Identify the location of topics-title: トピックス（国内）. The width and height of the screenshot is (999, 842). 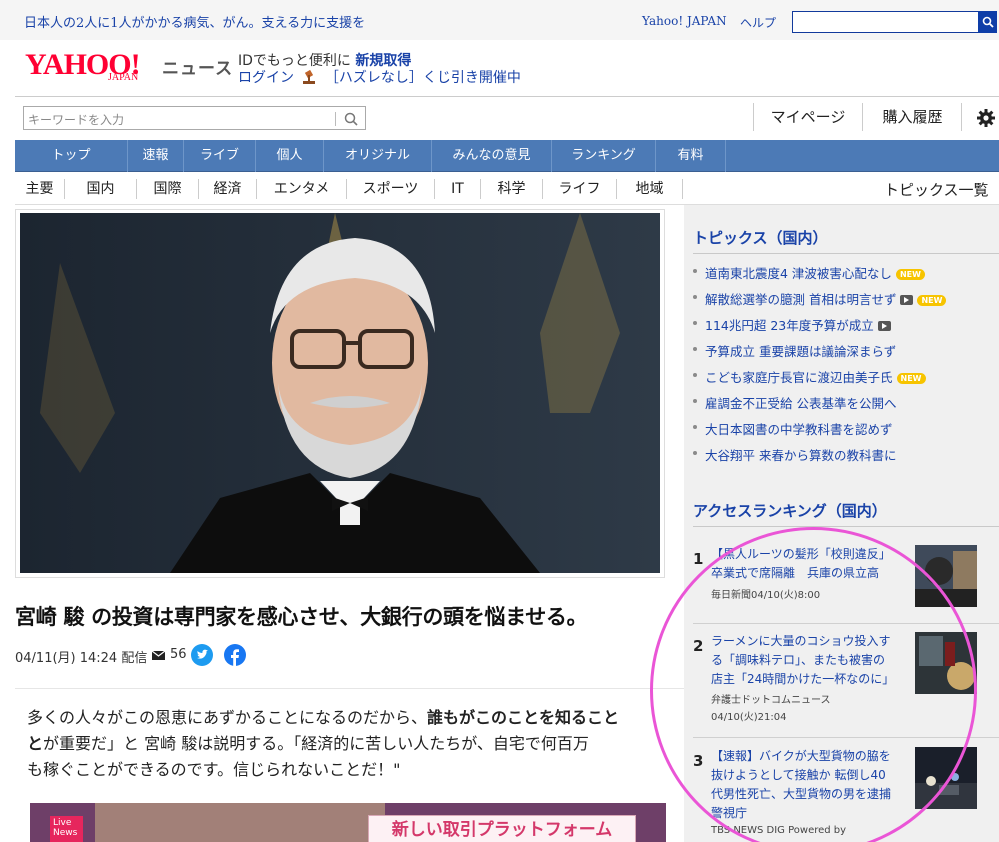
(760, 237).